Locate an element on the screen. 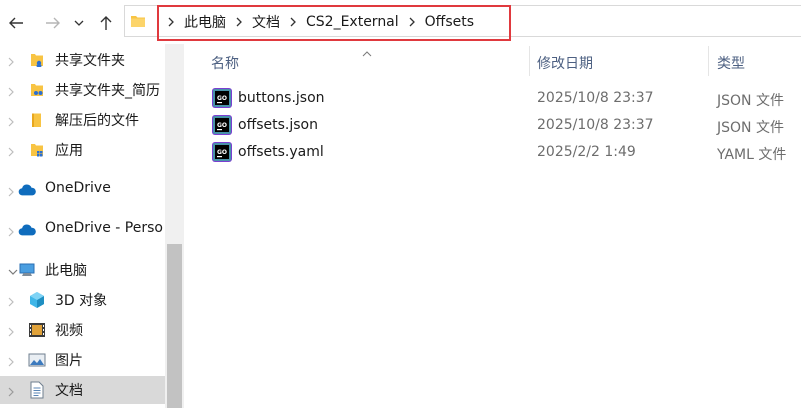 The height and width of the screenshot is (408, 801). breadcrumb-cs2-external: CS2_External is located at coordinates (352, 22).